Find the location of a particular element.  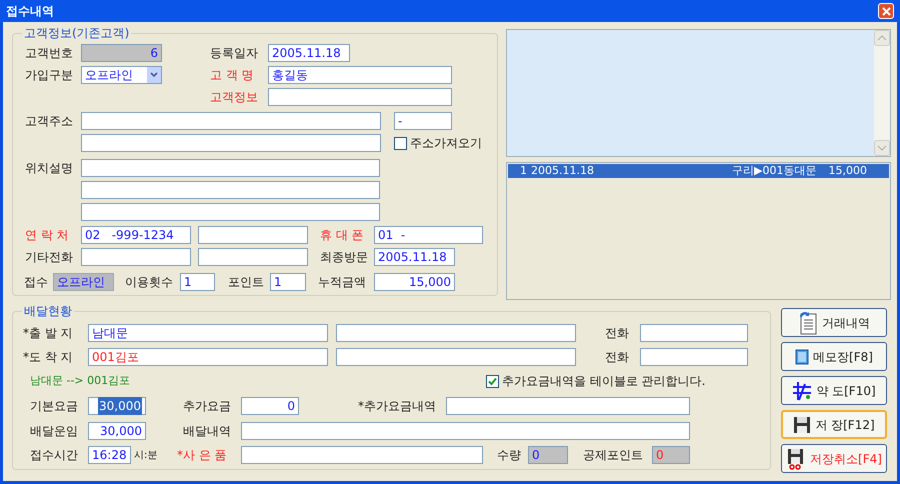

action-button: 저 장[F12] is located at coordinates (834, 424).